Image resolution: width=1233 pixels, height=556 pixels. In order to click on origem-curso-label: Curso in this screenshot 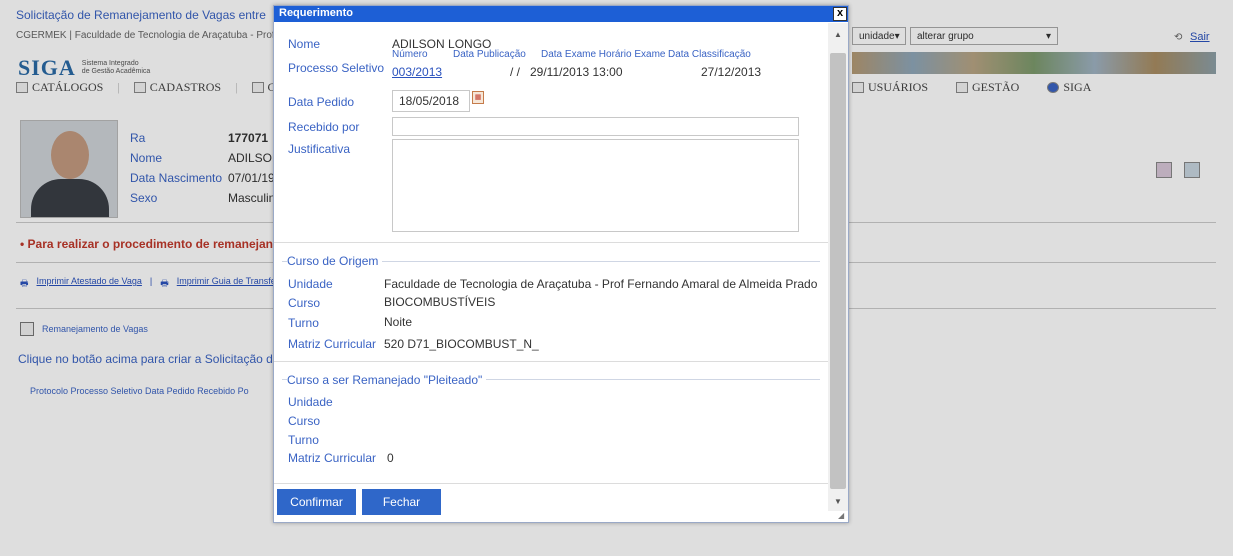, I will do `click(304, 303)`.